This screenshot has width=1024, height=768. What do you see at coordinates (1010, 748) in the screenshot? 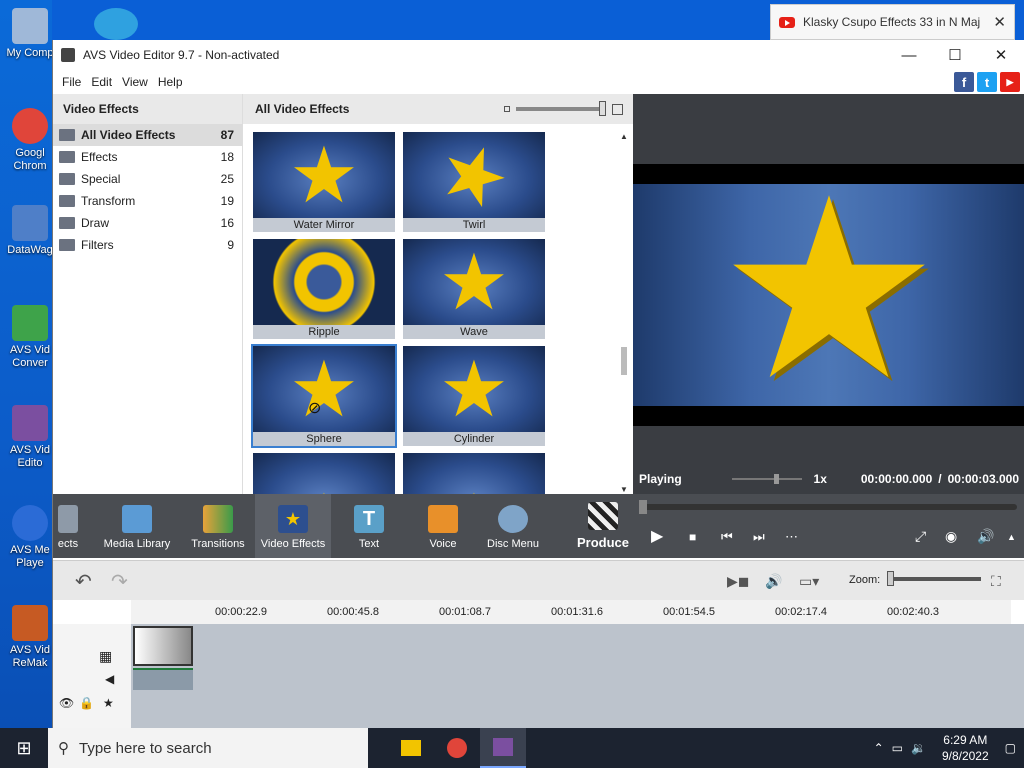
I see `notification-center-icon: ▢` at bounding box center [1010, 748].